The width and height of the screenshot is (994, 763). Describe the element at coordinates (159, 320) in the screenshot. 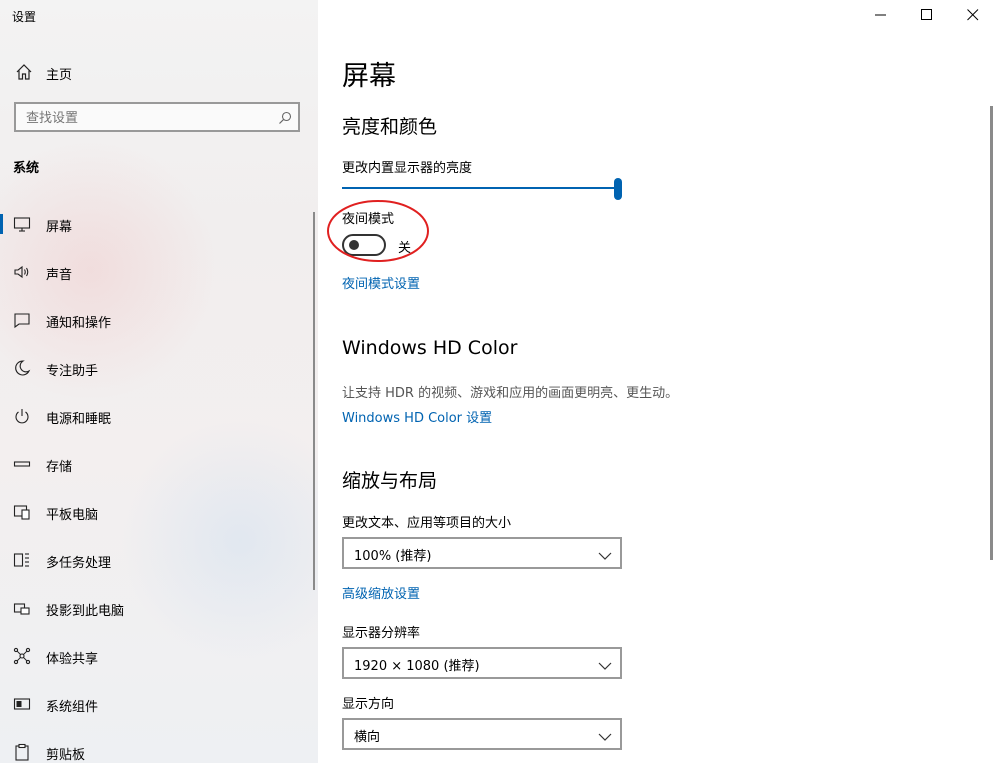

I see `sidebar-item-notifications: 通知和操作` at that location.